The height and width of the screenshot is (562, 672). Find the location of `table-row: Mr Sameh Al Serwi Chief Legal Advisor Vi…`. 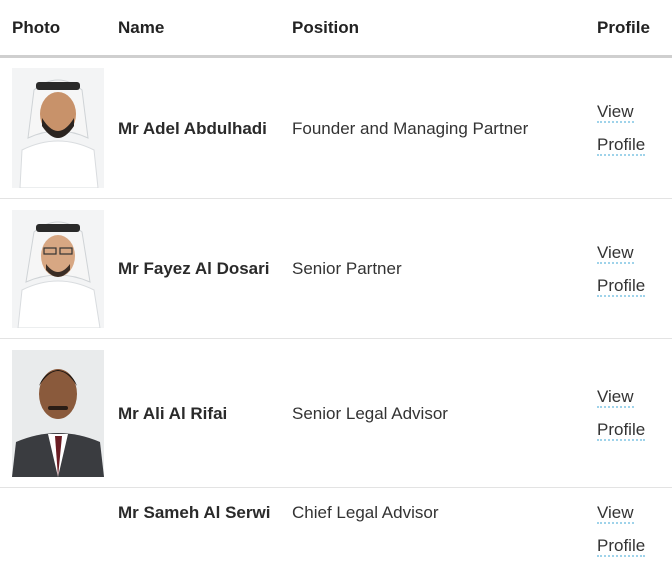

table-row: Mr Sameh Al Serwi Chief Legal Advisor Vi… is located at coordinates (336, 525).